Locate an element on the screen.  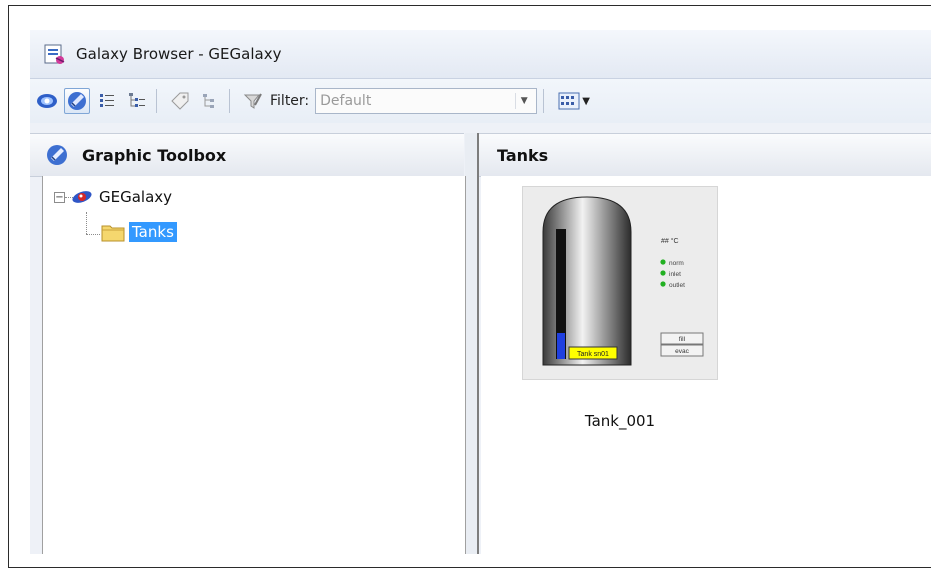
filter-edit-button is located at coordinates (253, 101).